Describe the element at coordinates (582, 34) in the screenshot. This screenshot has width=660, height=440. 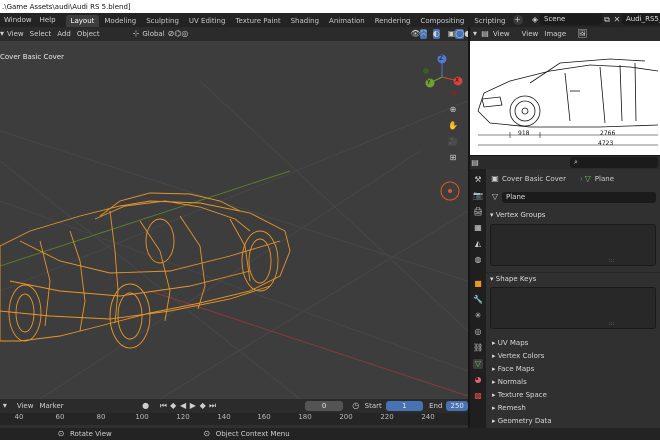
I see `image-browse-icon: 🖼` at that location.